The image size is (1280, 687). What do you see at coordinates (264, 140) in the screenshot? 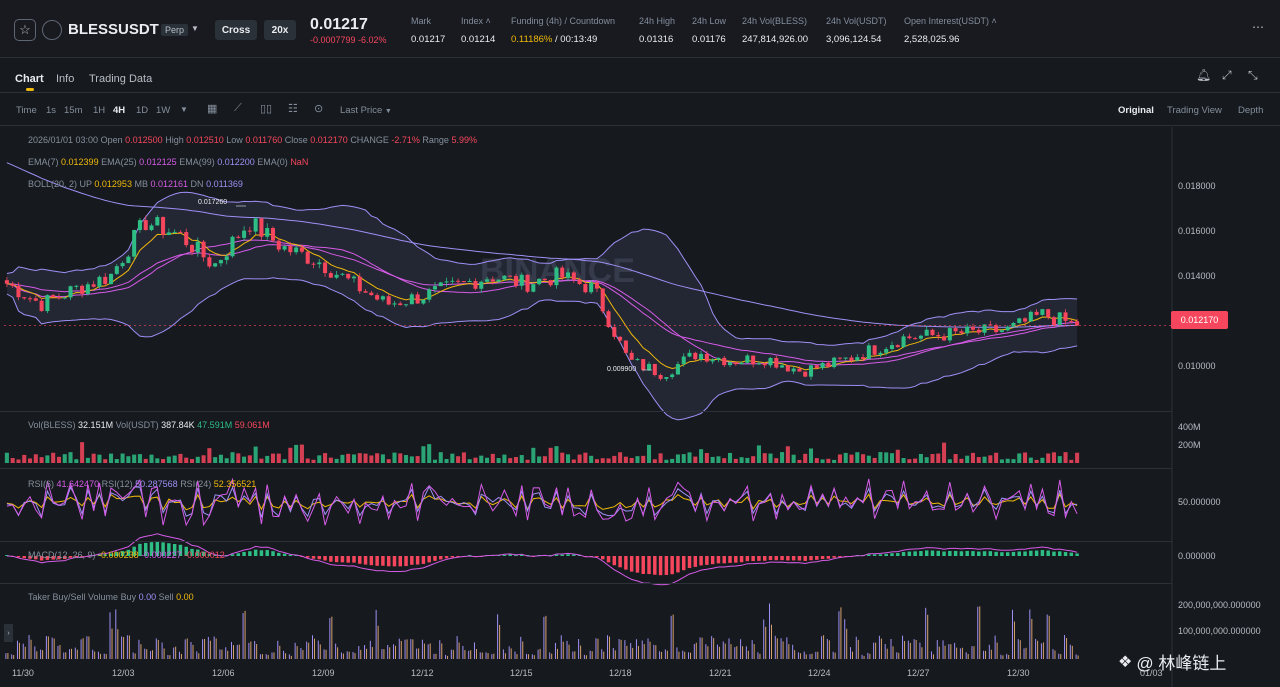
I see `ohlc-low: 0.011760` at bounding box center [264, 140].